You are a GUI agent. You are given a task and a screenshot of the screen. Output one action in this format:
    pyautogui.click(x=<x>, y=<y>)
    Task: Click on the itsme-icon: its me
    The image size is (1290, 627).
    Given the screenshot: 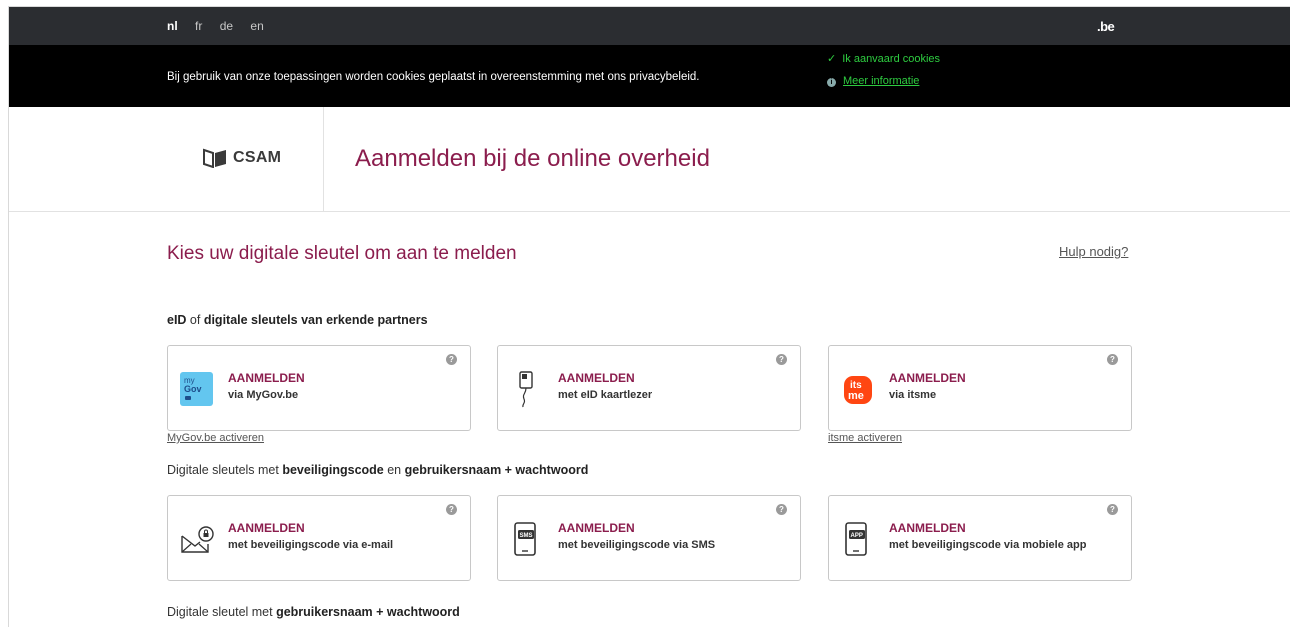 What is the action you would take?
    pyautogui.click(x=858, y=389)
    